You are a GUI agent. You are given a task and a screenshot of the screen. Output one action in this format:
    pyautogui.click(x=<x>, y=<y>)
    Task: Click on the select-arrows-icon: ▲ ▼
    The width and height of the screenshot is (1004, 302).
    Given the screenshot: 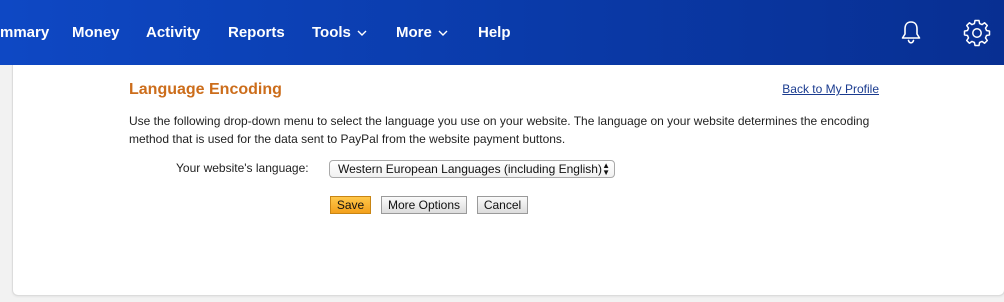 What is the action you would take?
    pyautogui.click(x=606, y=169)
    